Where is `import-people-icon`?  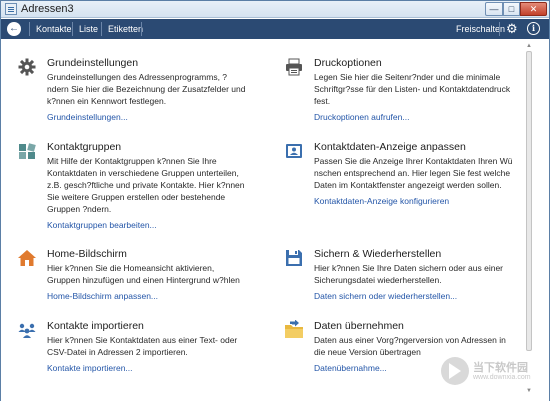
import-people-icon is located at coordinates (27, 330).